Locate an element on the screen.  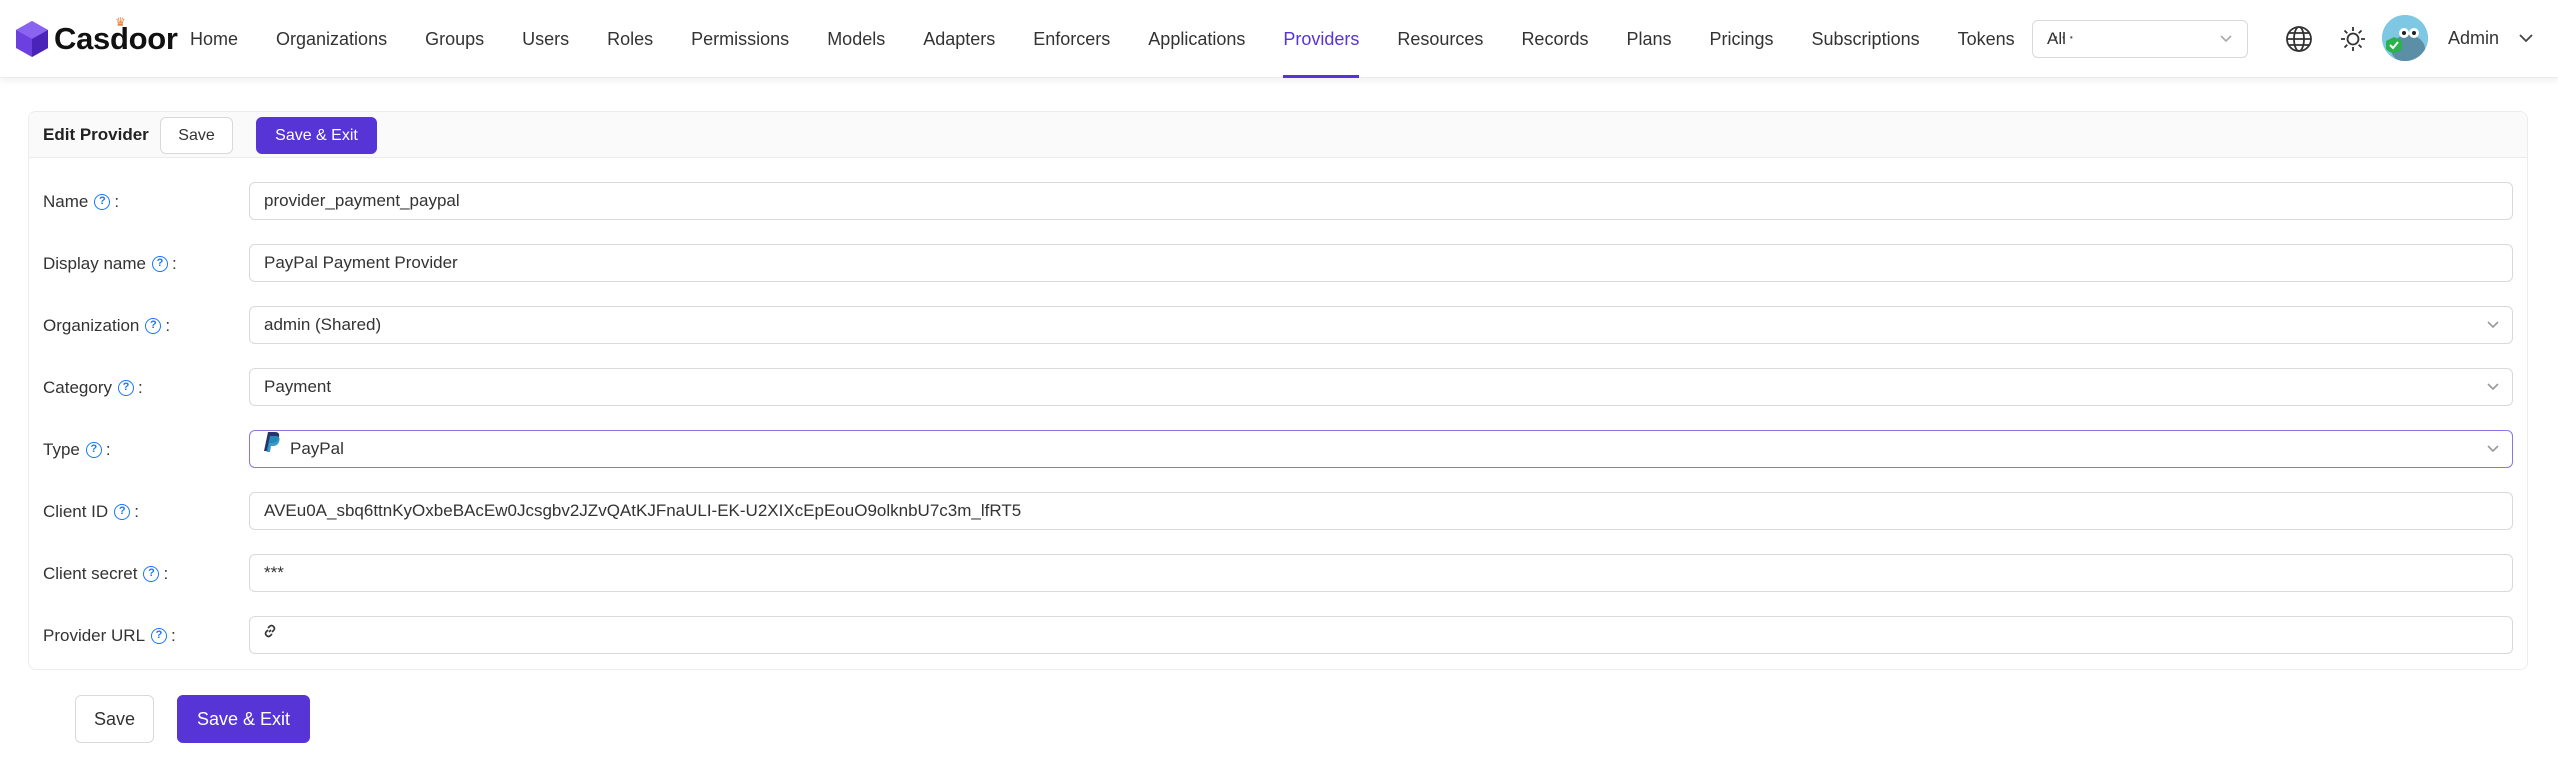
display-name-label: Display name?: is located at coordinates (110, 263).